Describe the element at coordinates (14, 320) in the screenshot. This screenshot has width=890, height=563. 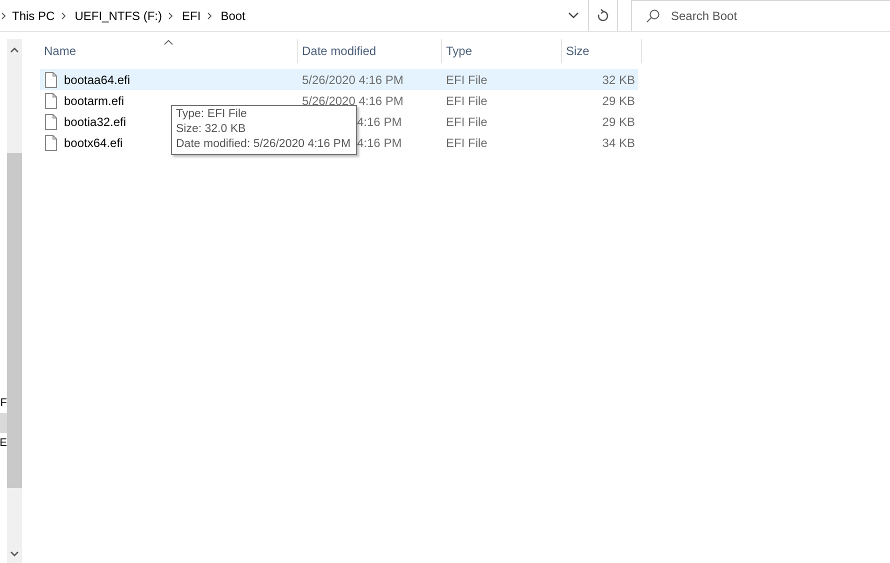
I see `scrollbar-thumb` at that location.